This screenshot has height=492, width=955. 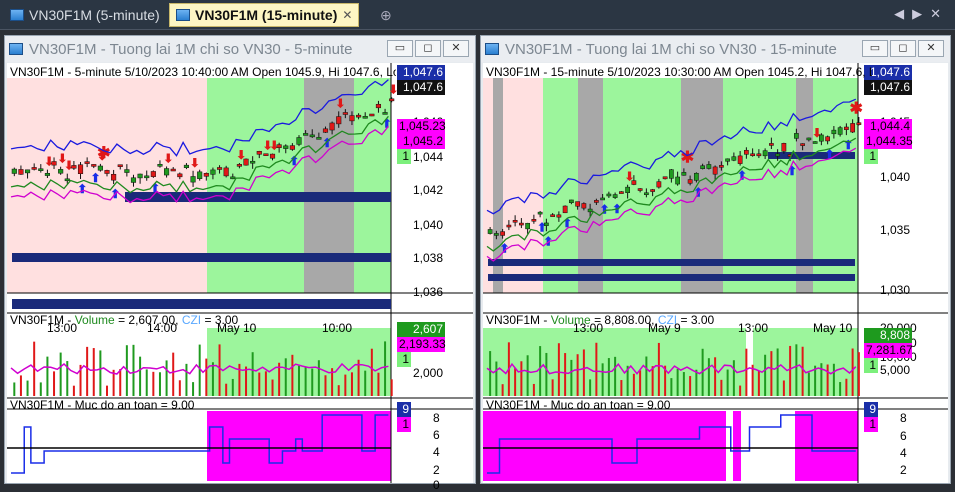 What do you see at coordinates (895, 230) in the screenshot?
I see `price-axis-label: 1,035` at bounding box center [895, 230].